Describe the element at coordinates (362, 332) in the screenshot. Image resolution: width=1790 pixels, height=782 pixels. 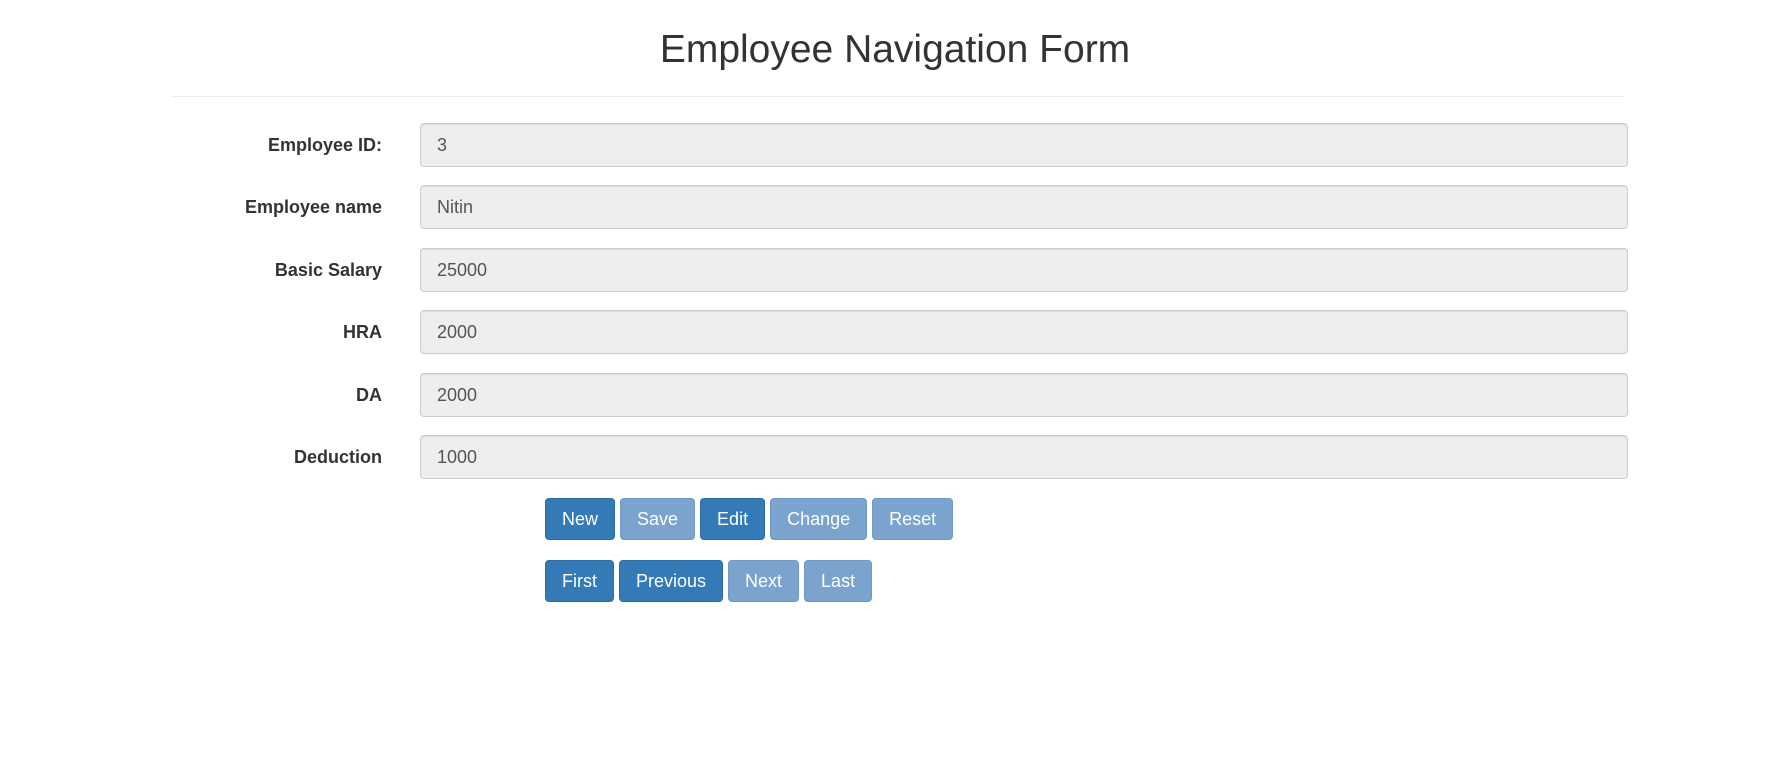
I see `hra-label: HRA` at that location.